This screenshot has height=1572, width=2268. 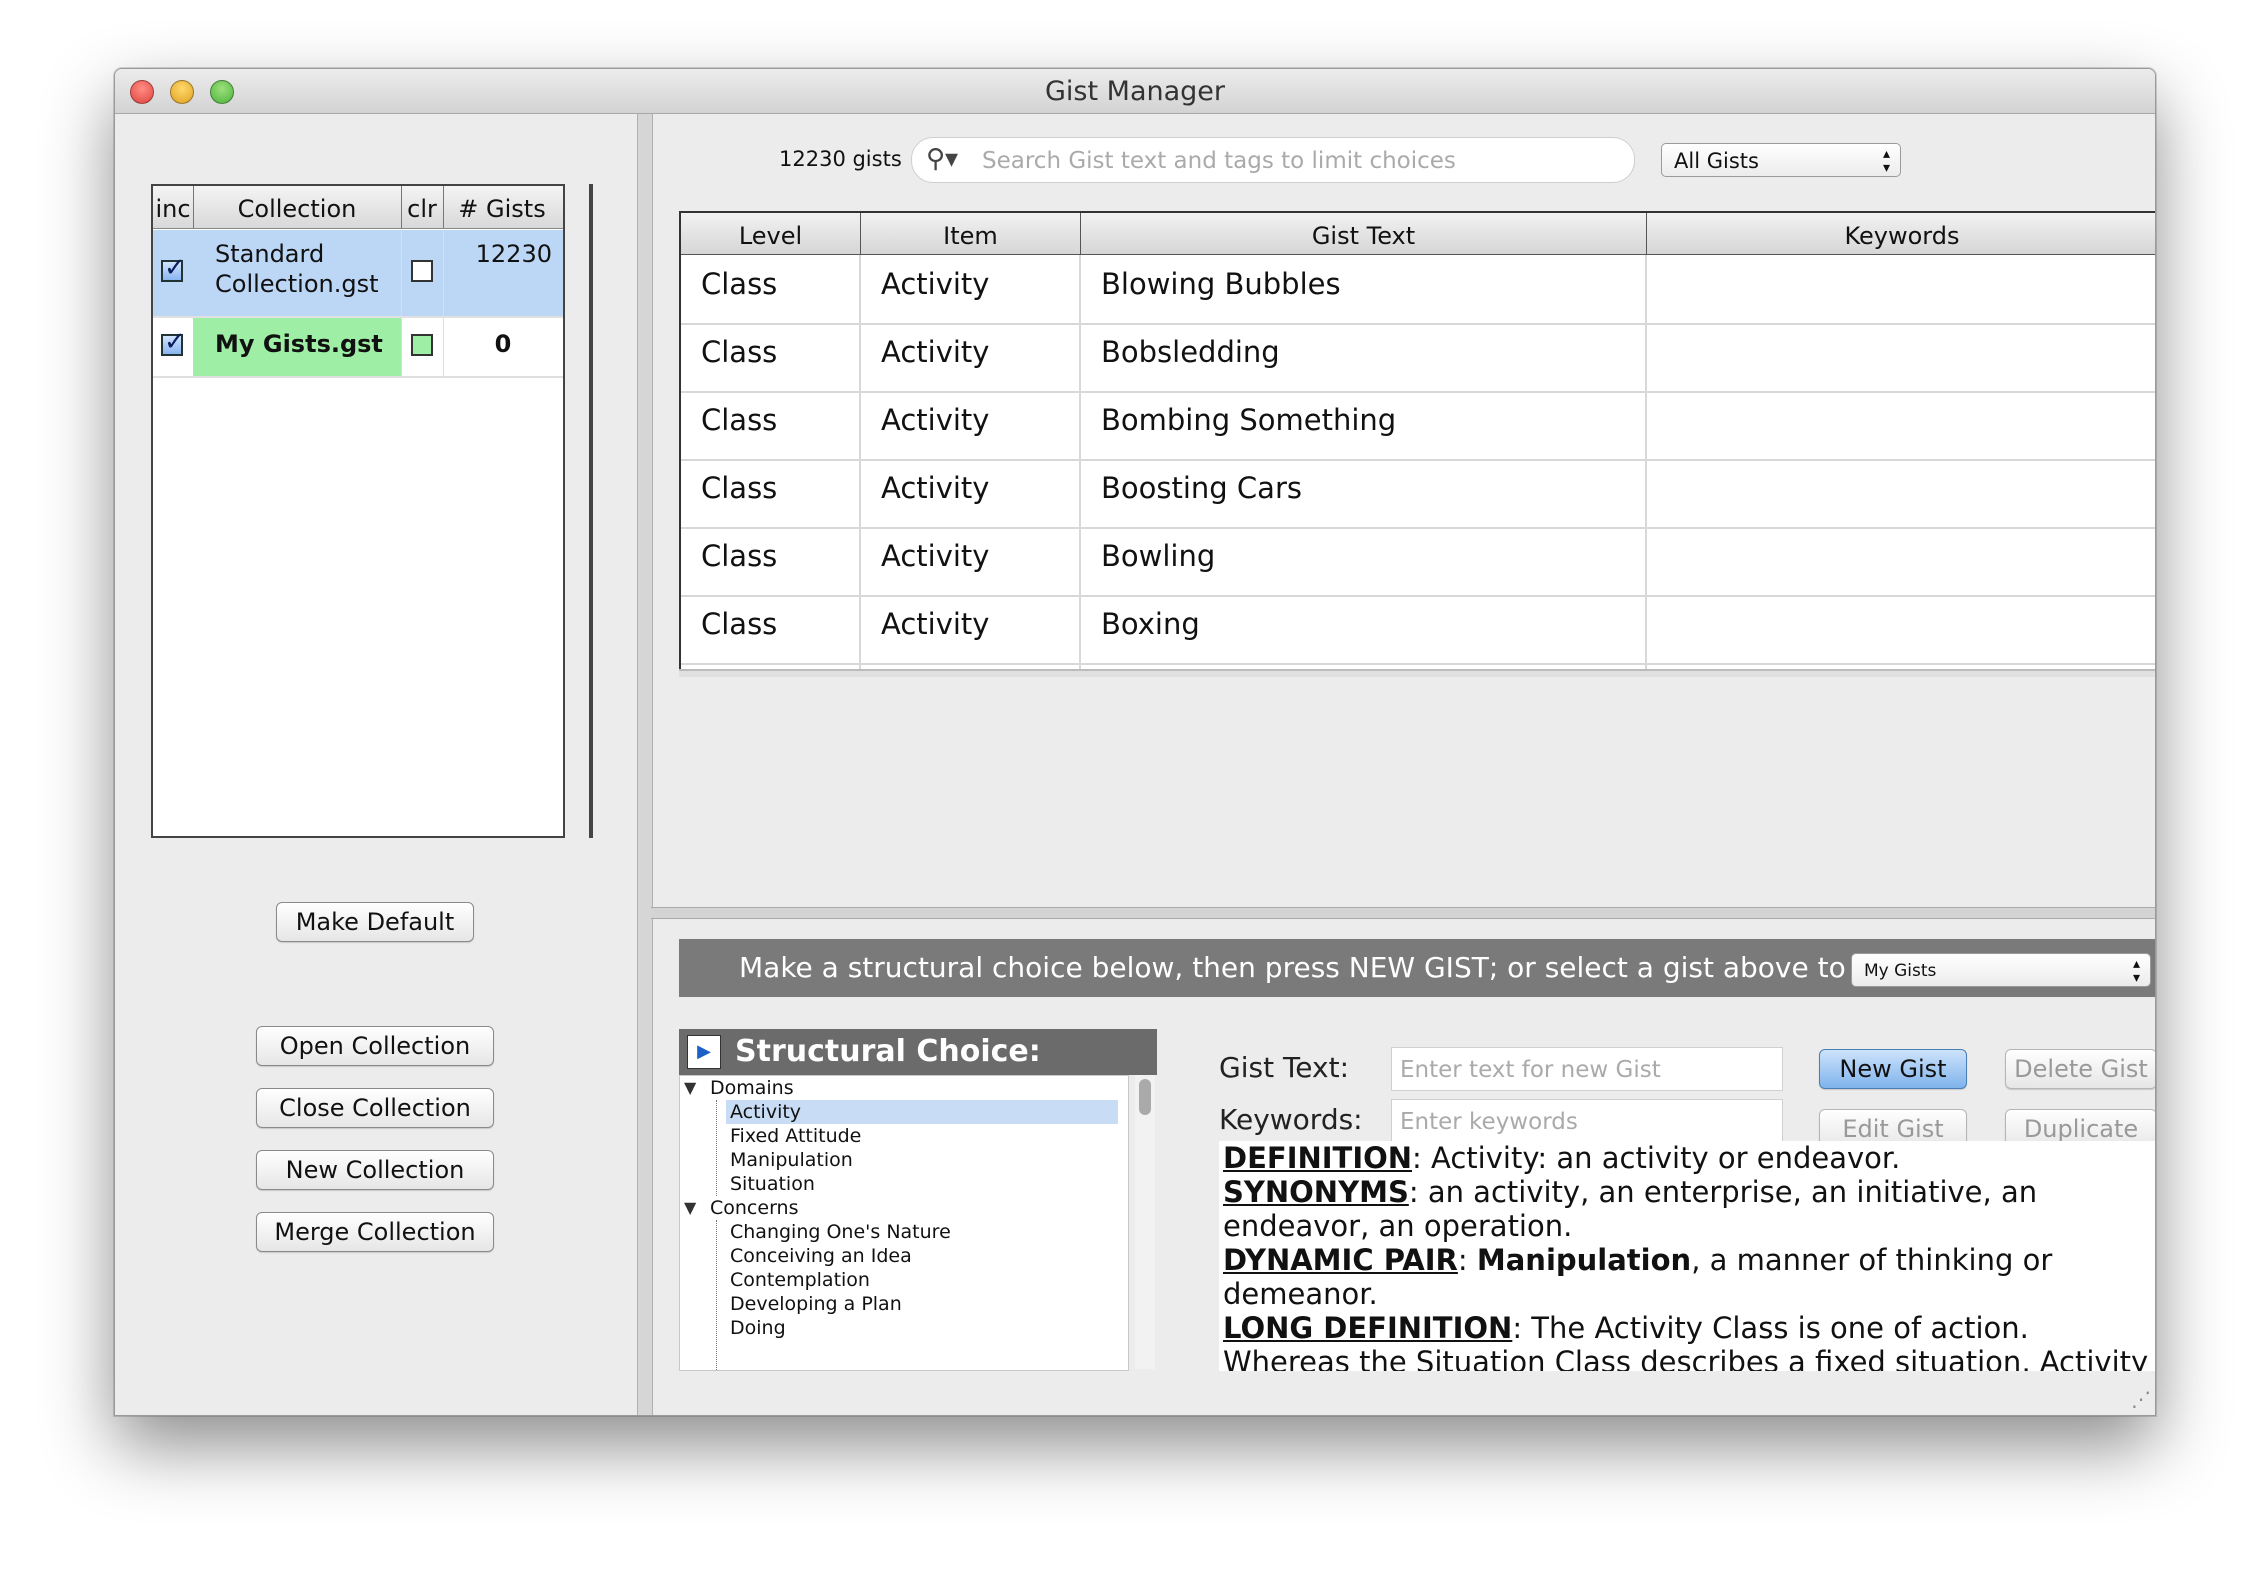 I want to click on long-definition-key: LONG DEFINITION, so click(x=1368, y=1328).